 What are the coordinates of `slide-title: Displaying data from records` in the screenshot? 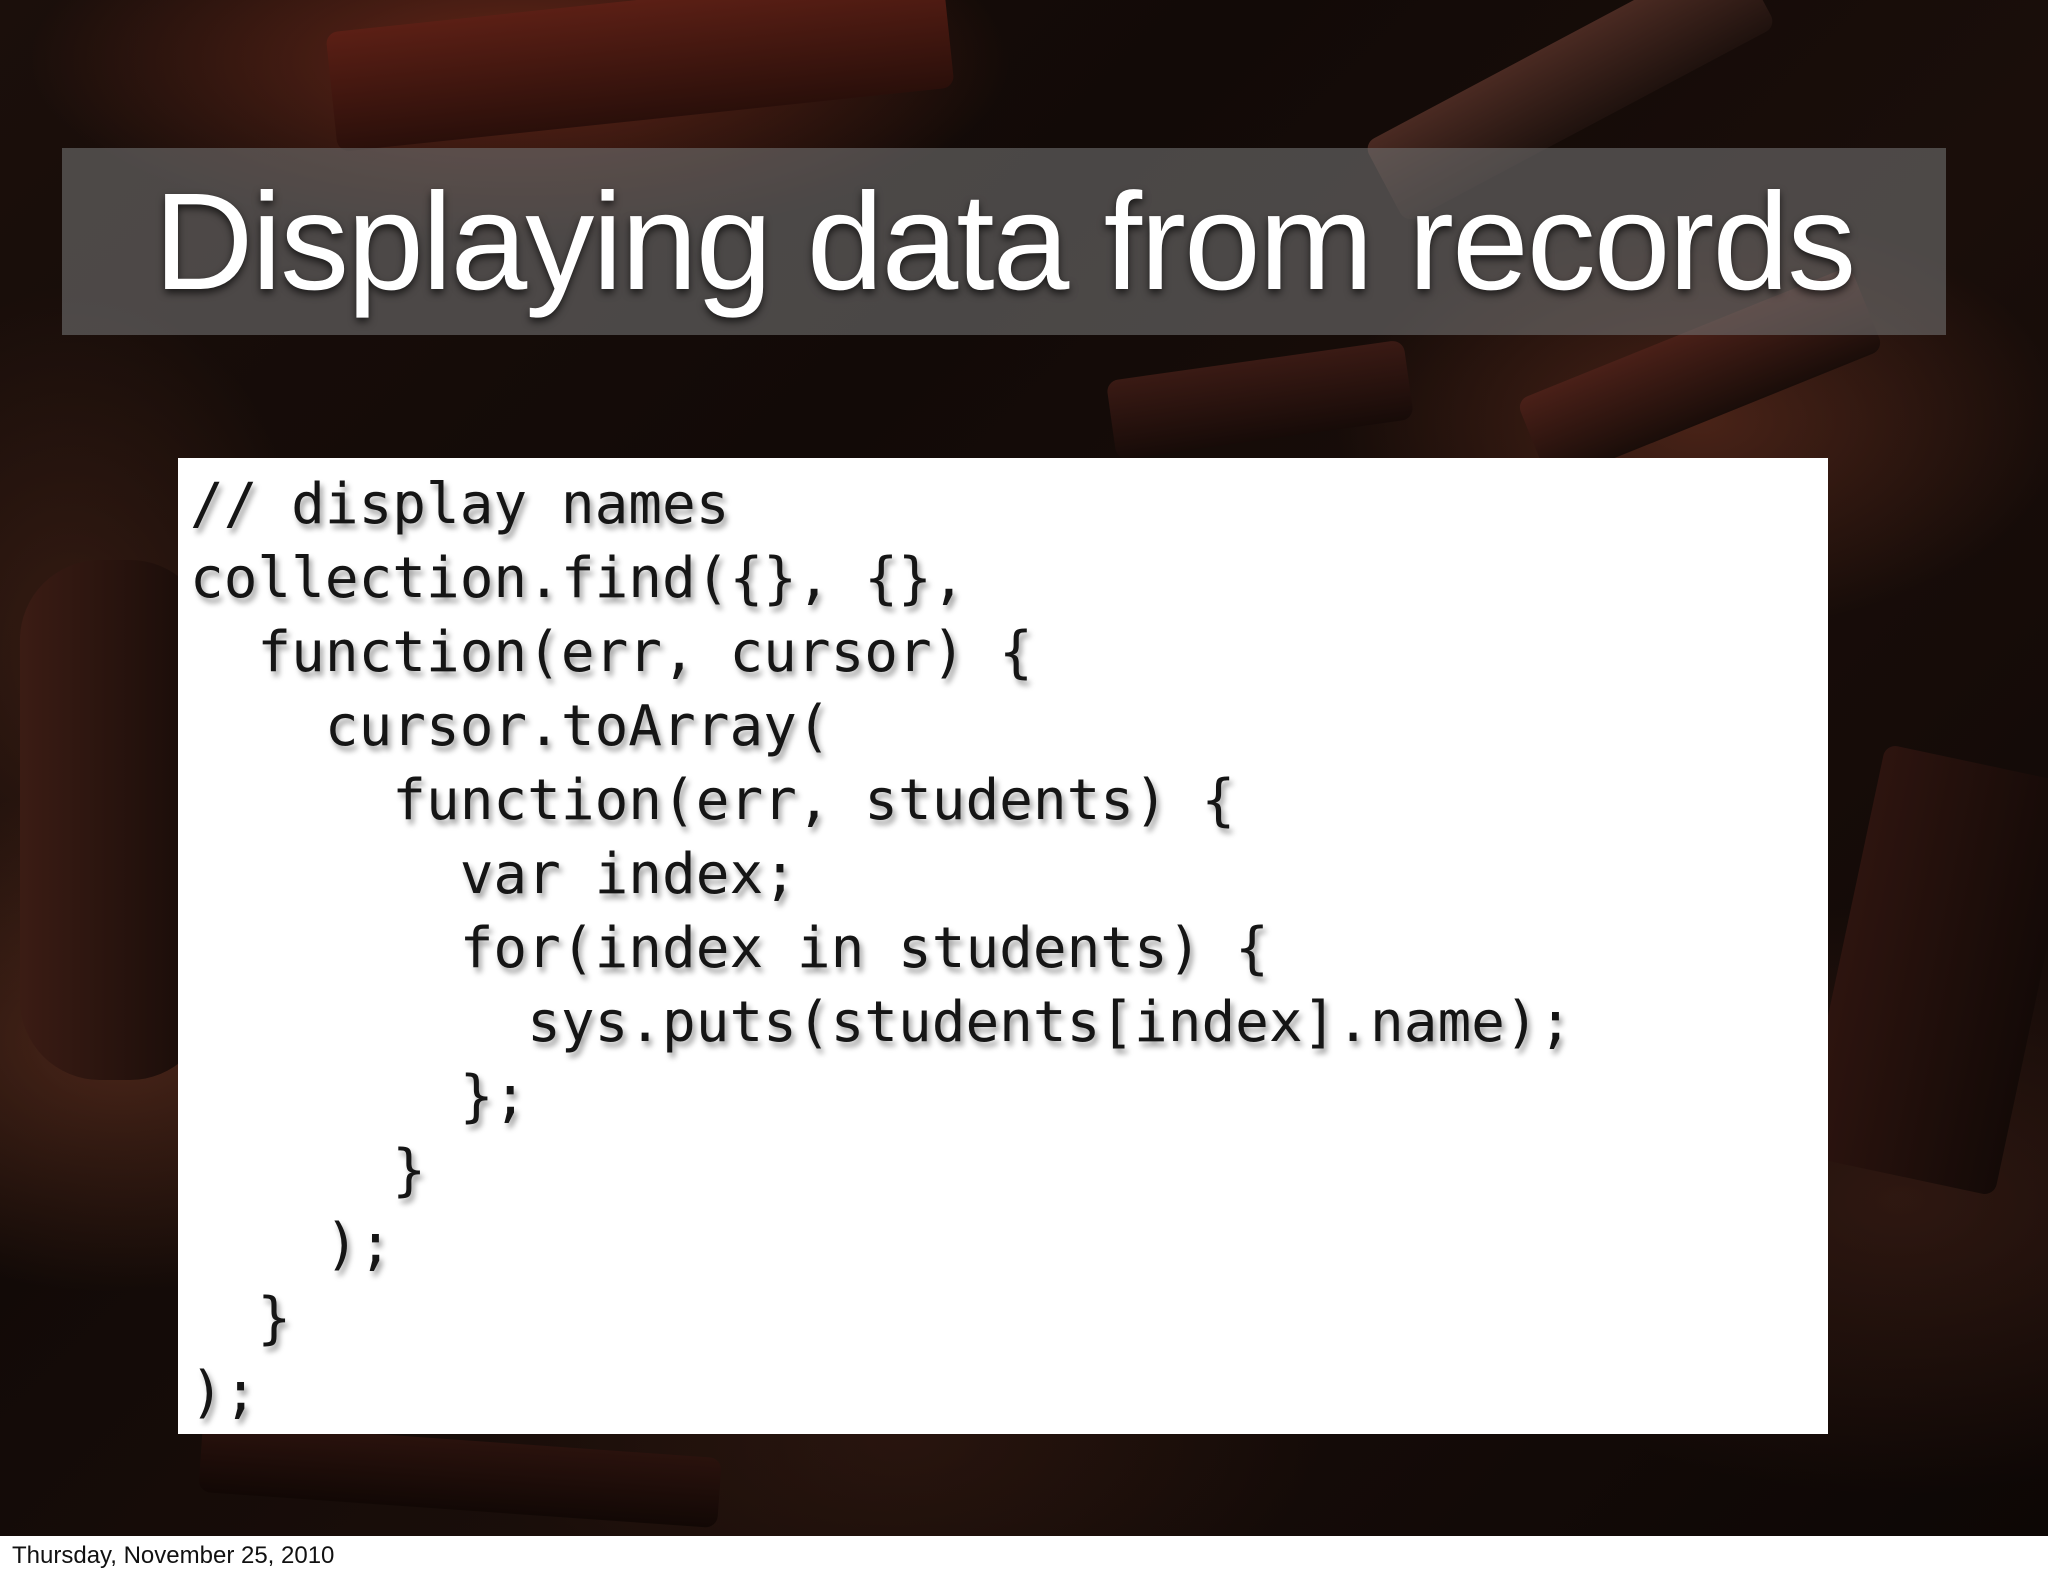 It's located at (1004, 241).